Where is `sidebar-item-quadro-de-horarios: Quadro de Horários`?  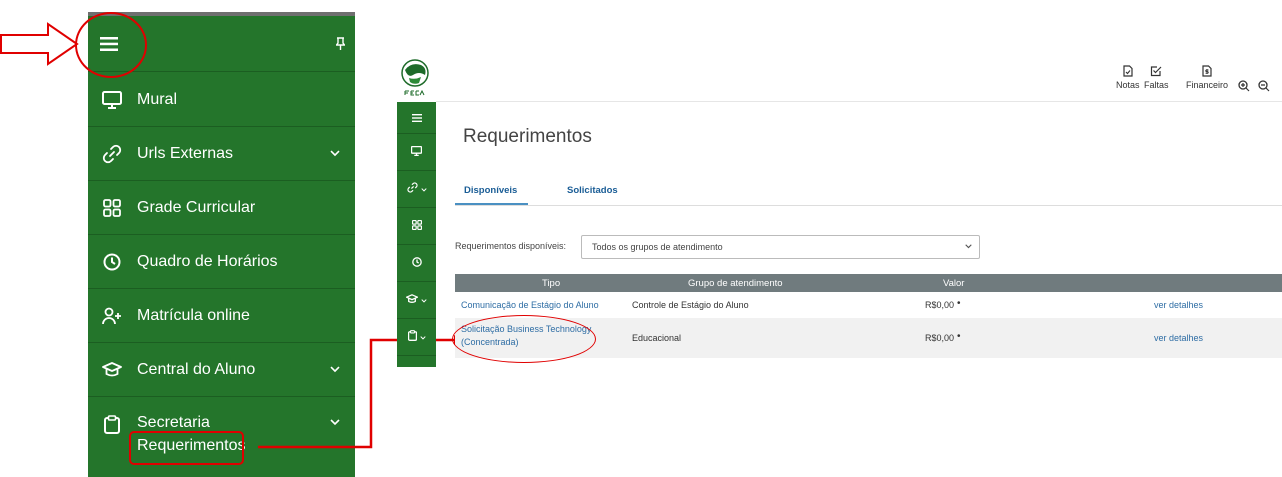
sidebar-item-quadro-de-horarios: Quadro de Horários is located at coordinates (221, 262).